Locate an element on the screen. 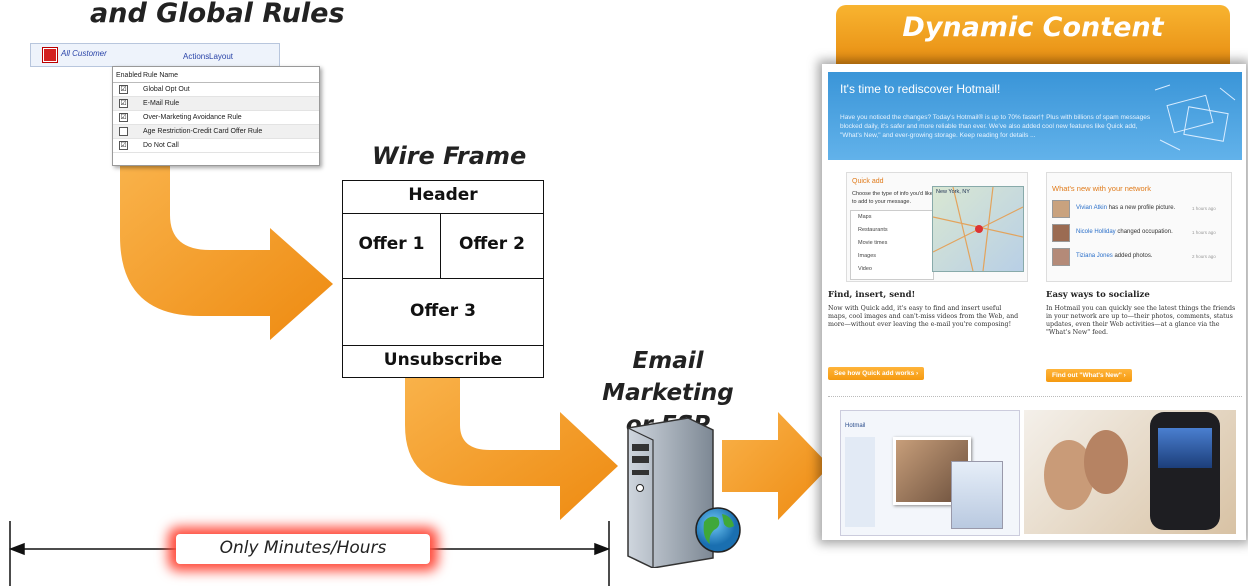  mini-app-title: Hotmail is located at coordinates (855, 426).